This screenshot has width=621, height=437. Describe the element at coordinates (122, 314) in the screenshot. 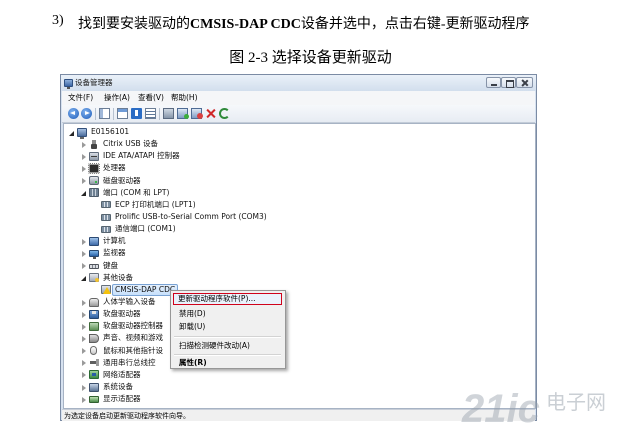

I see `tree-item-label: 软盘驱动器` at that location.